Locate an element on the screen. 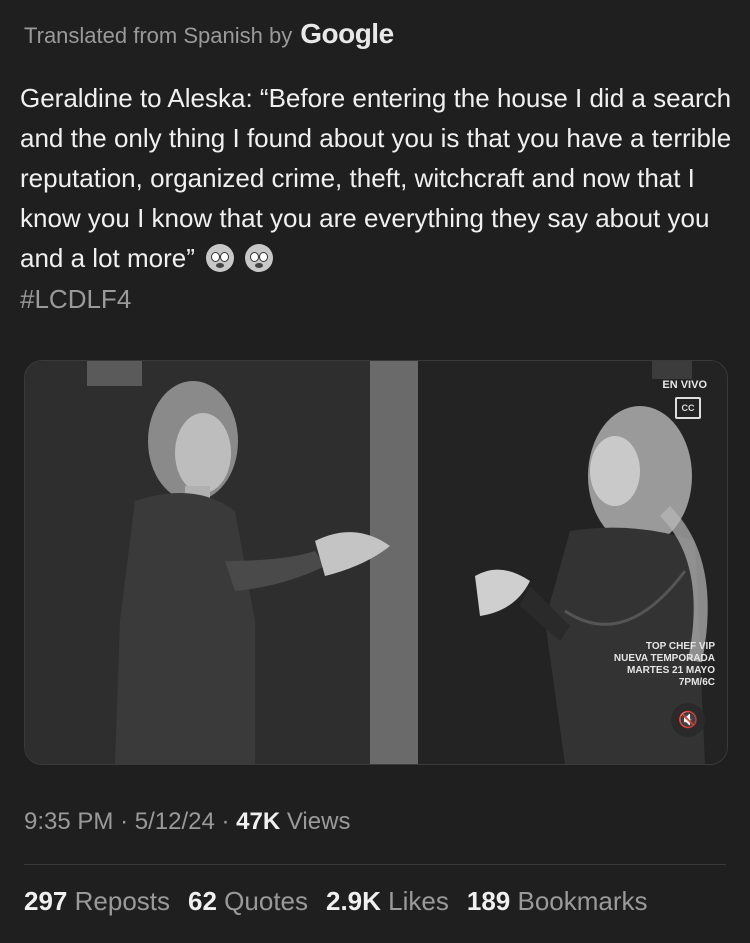 Image resolution: width=750 pixels, height=943 pixels. fearful-face-emoji is located at coordinates (220, 258).